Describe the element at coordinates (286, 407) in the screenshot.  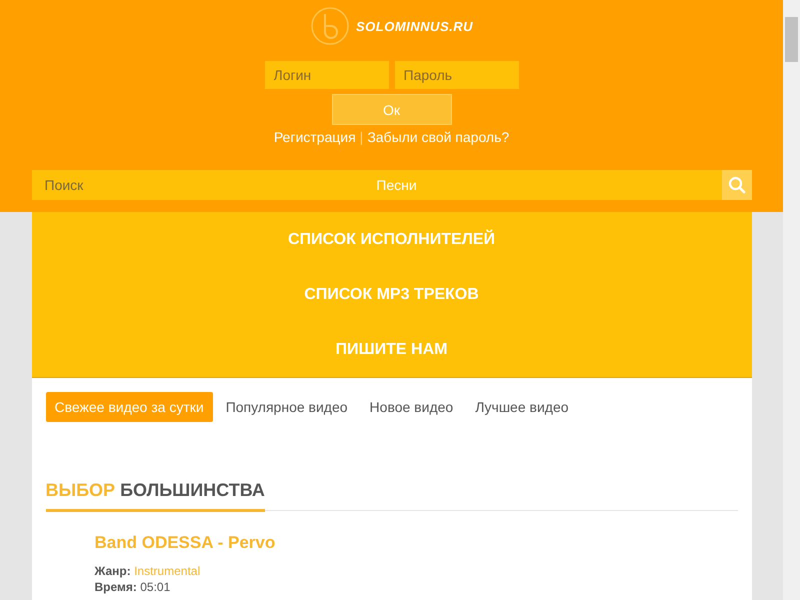
I see `video-tab: Популярное видео` at that location.